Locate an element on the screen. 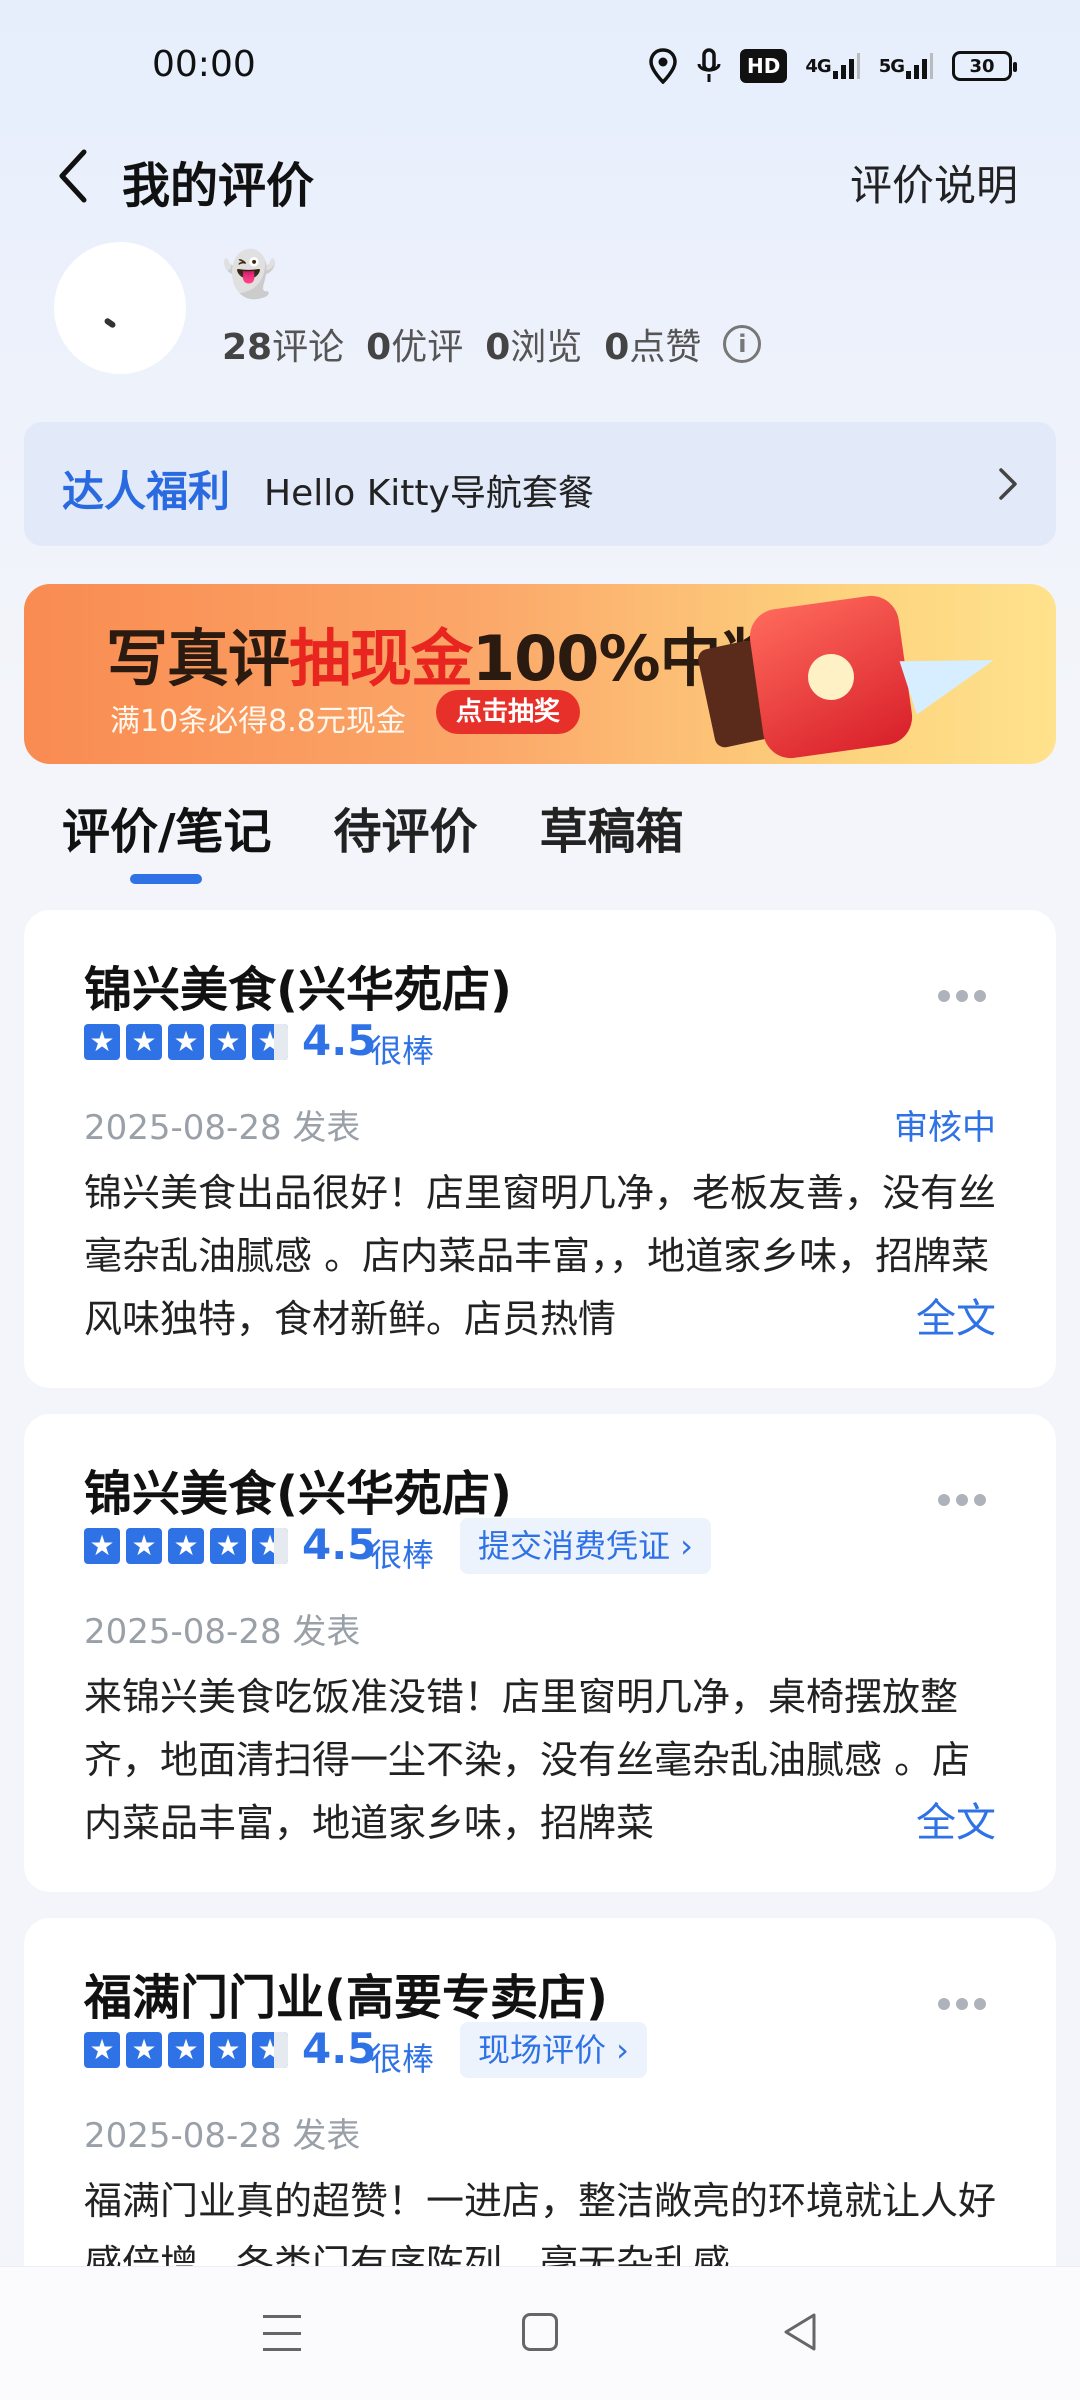 The image size is (1080, 2400). review-status: 审核中 is located at coordinates (945, 1128).